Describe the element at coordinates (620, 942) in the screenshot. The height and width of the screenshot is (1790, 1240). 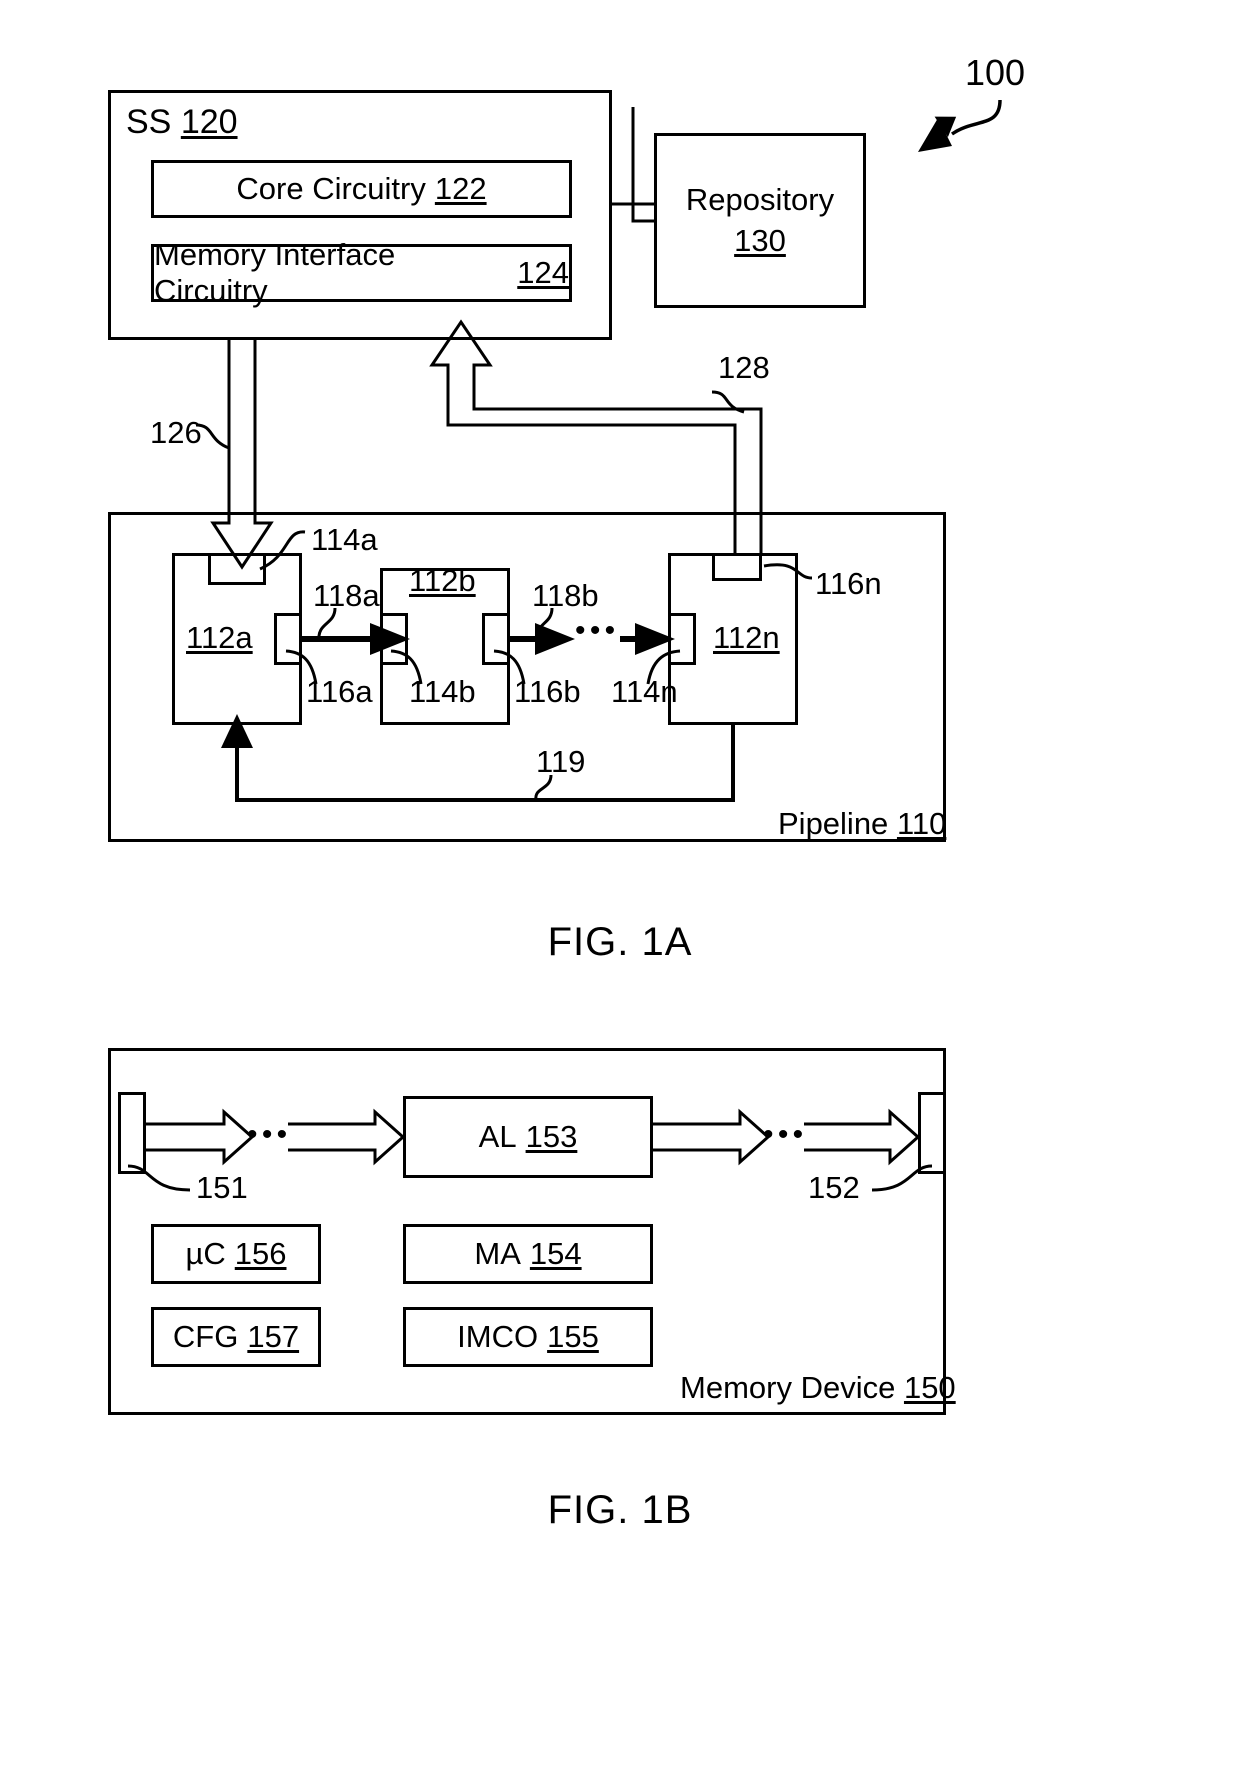
I see `figure-1a-caption: FIG. 1A` at that location.